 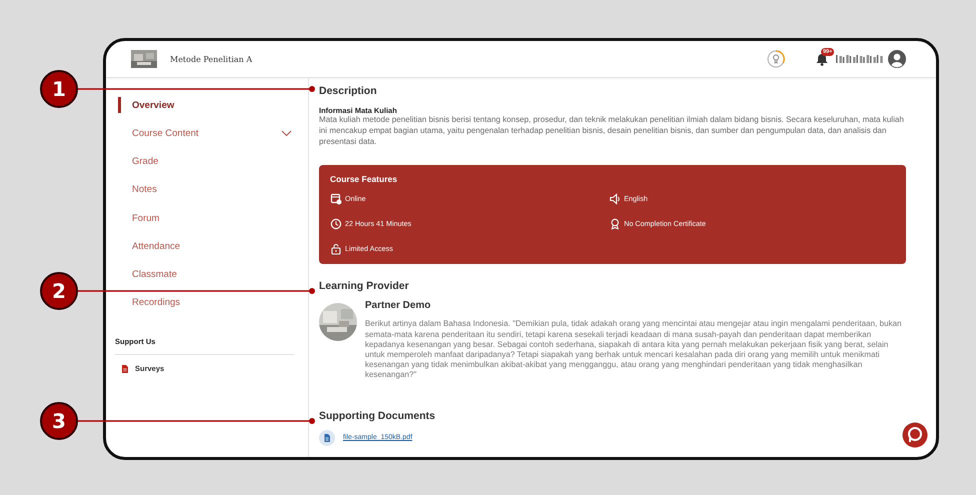 I want to click on sidebar-item: Overview, so click(x=213, y=105).